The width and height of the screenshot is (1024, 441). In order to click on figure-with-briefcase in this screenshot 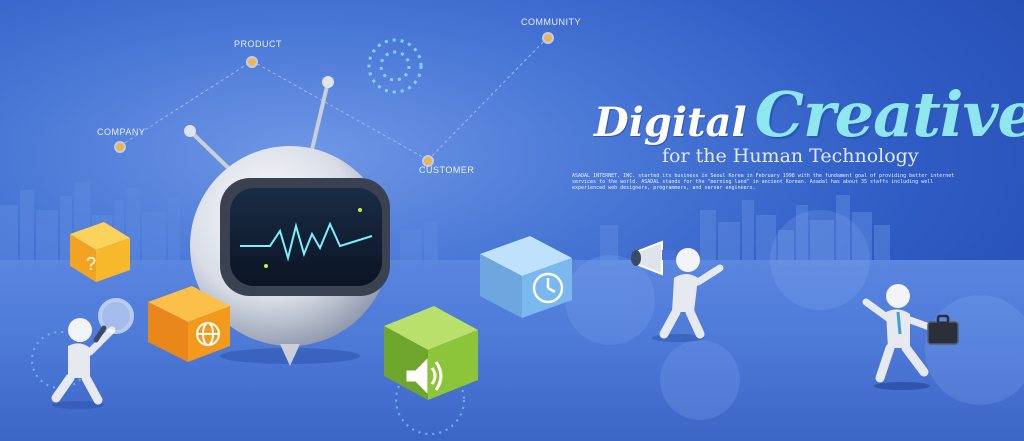, I will do `click(910, 337)`.